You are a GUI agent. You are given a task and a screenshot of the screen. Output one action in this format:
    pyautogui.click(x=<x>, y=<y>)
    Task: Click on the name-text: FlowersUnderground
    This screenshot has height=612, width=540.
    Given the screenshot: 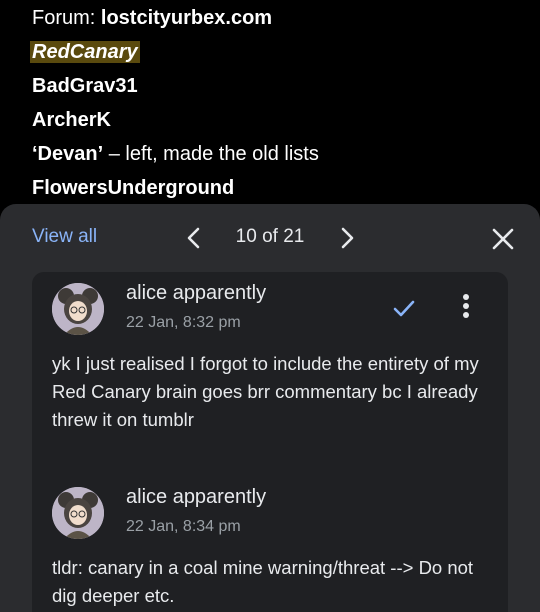 What is the action you would take?
    pyautogui.click(x=133, y=188)
    